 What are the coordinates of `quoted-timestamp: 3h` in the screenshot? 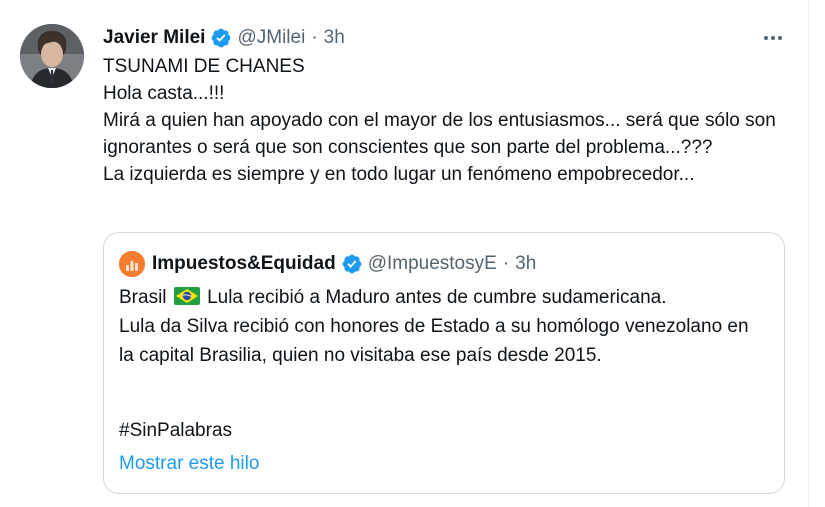 It's located at (525, 264).